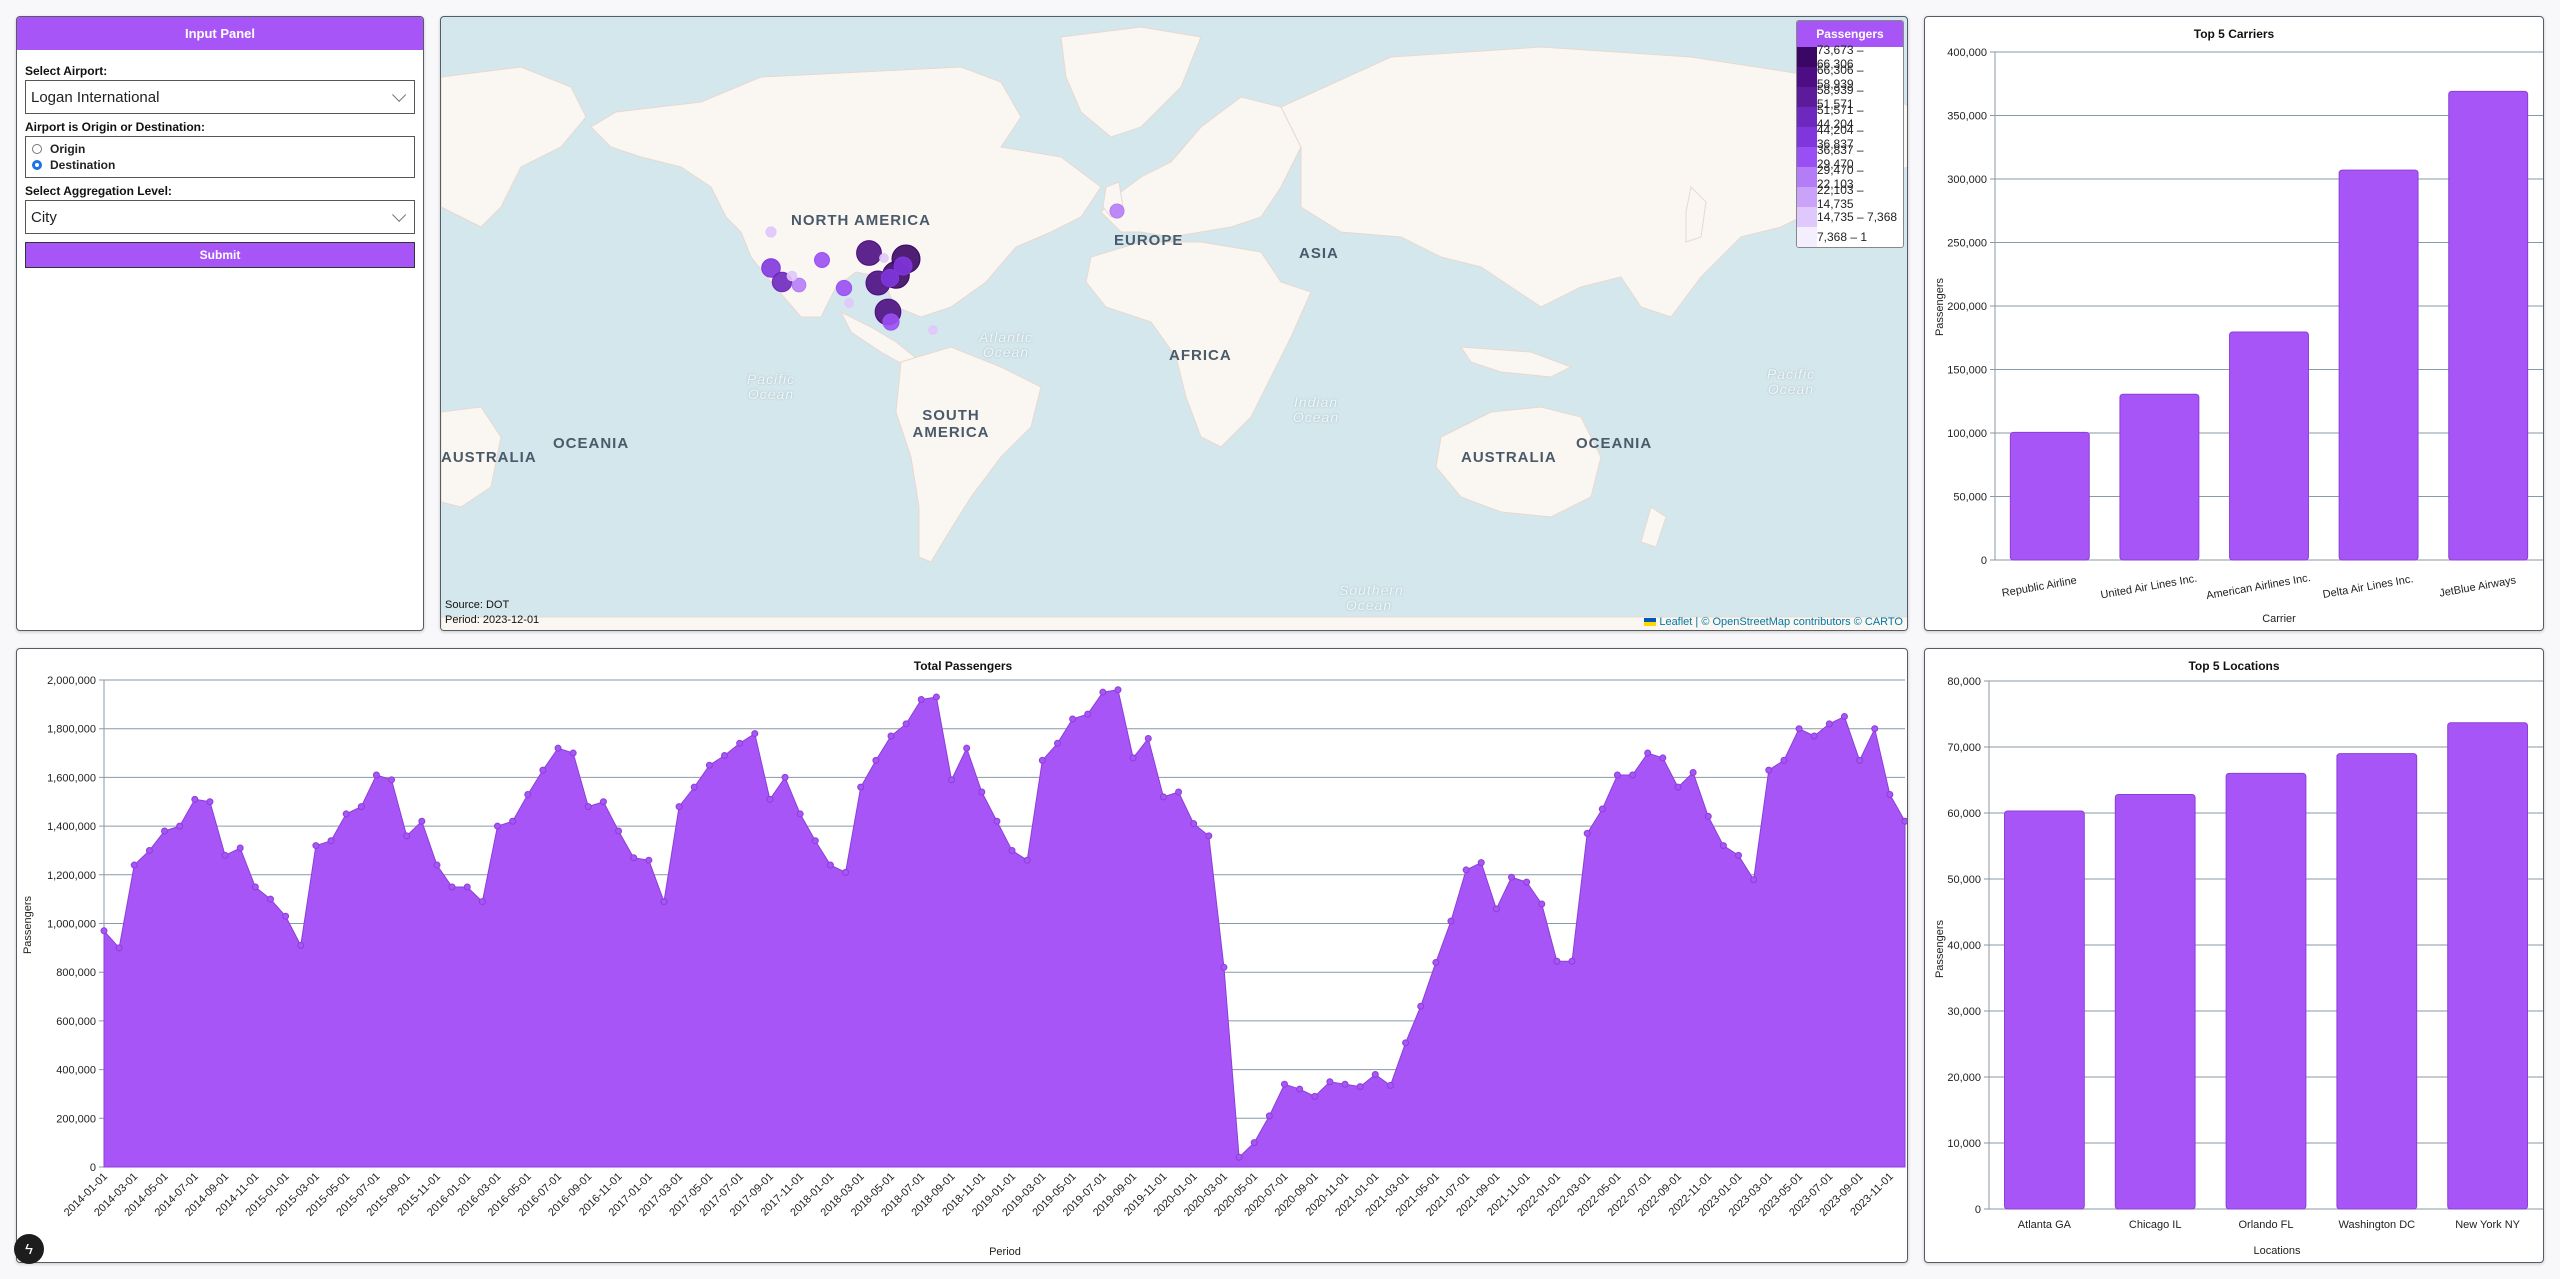 The height and width of the screenshot is (1279, 2560). What do you see at coordinates (220, 165) in the screenshot?
I see `radio-destination: Destination` at bounding box center [220, 165].